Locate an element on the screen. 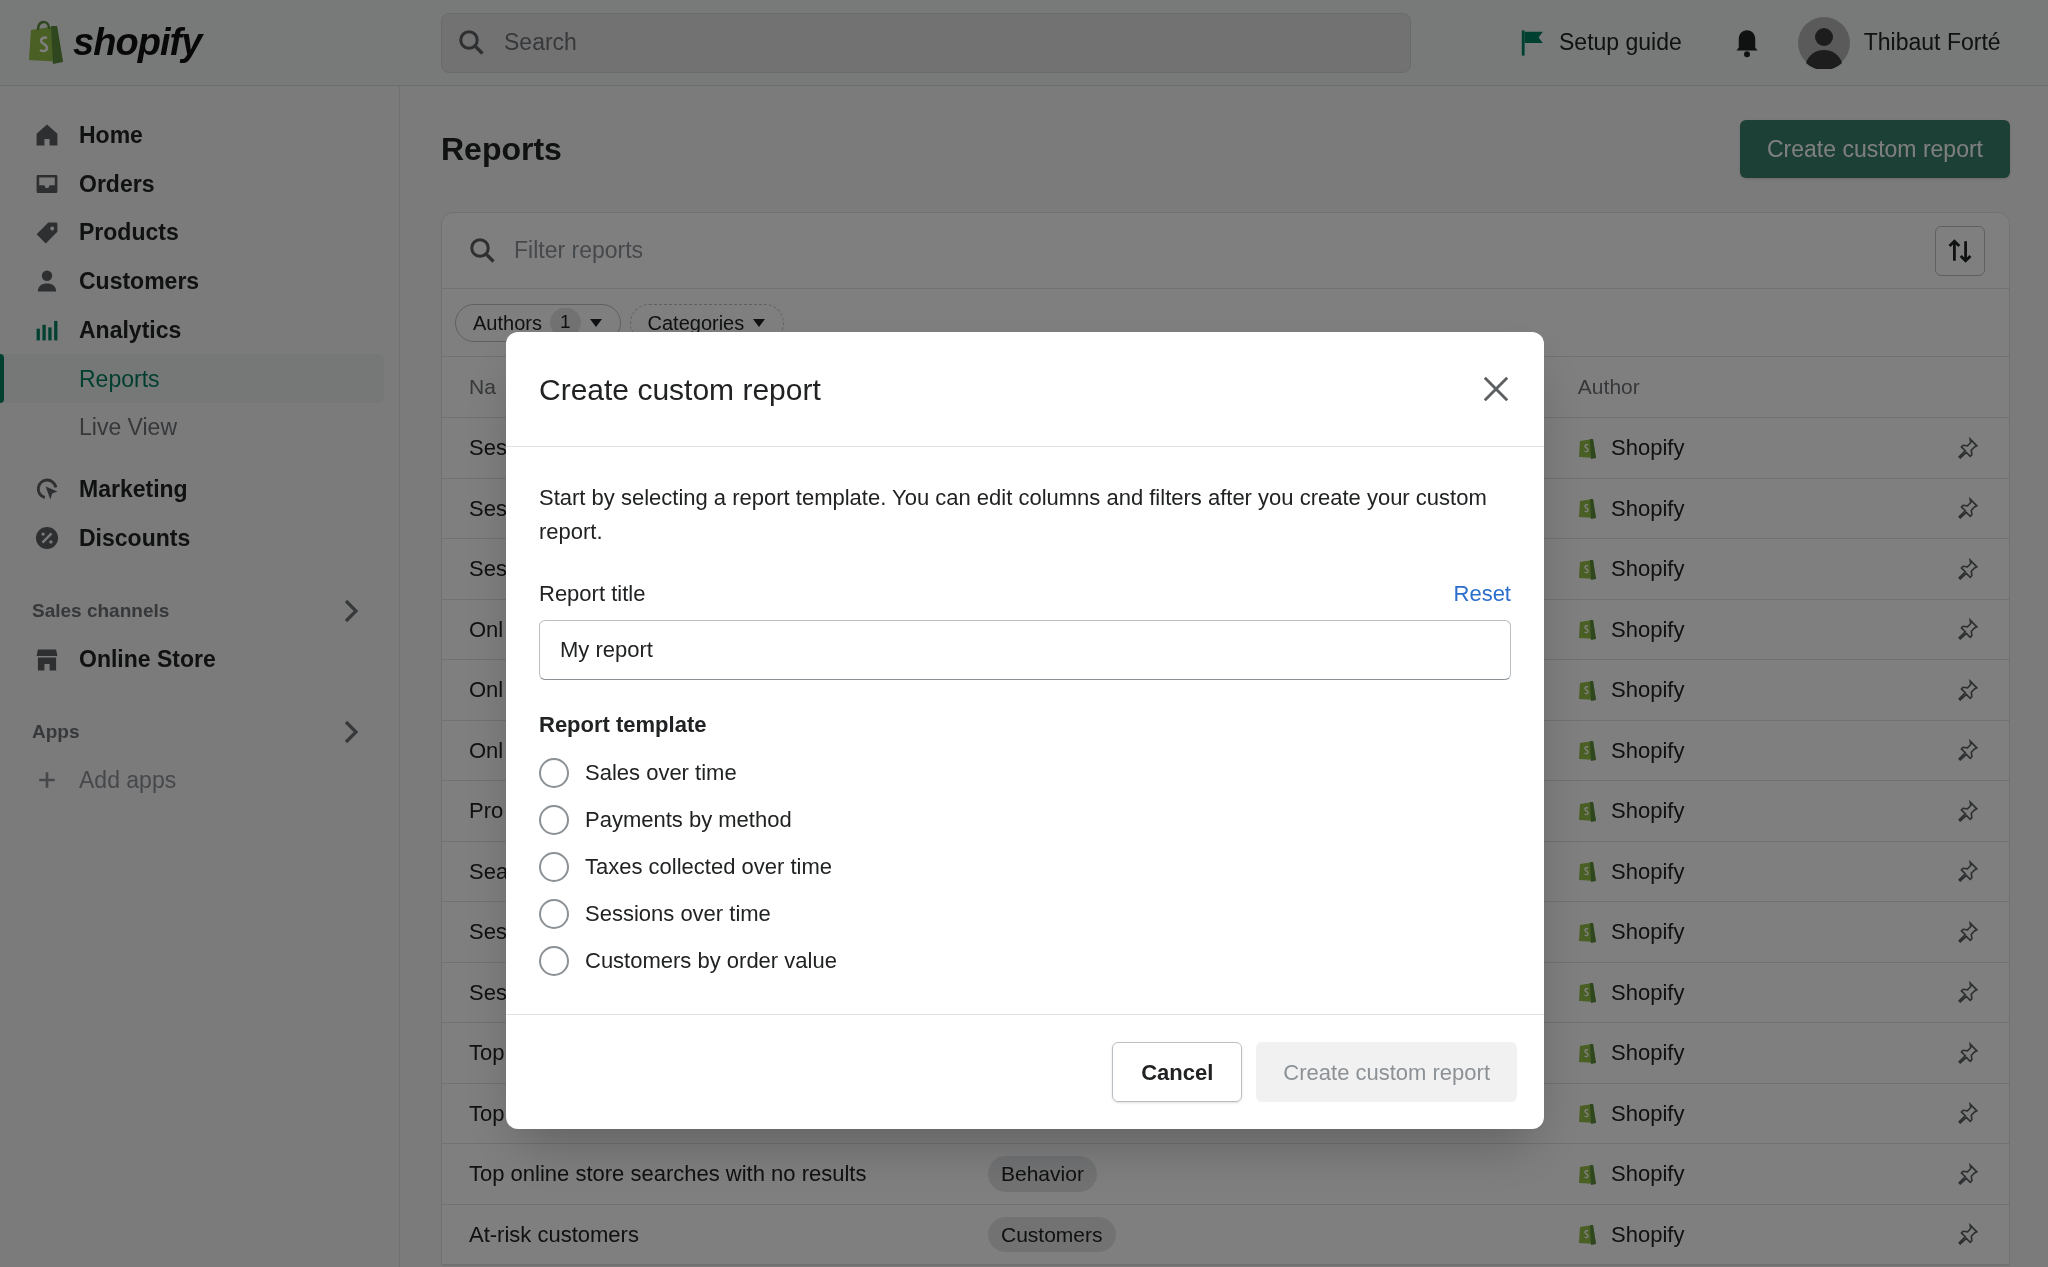  search-field: Search is located at coordinates (926, 42).